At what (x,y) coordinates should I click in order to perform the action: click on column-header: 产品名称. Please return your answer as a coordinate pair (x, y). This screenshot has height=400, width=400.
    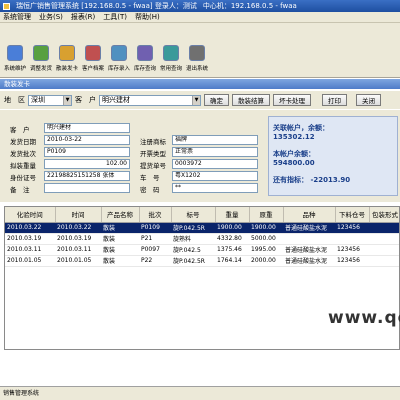
    Looking at the image, I should click on (120, 215).